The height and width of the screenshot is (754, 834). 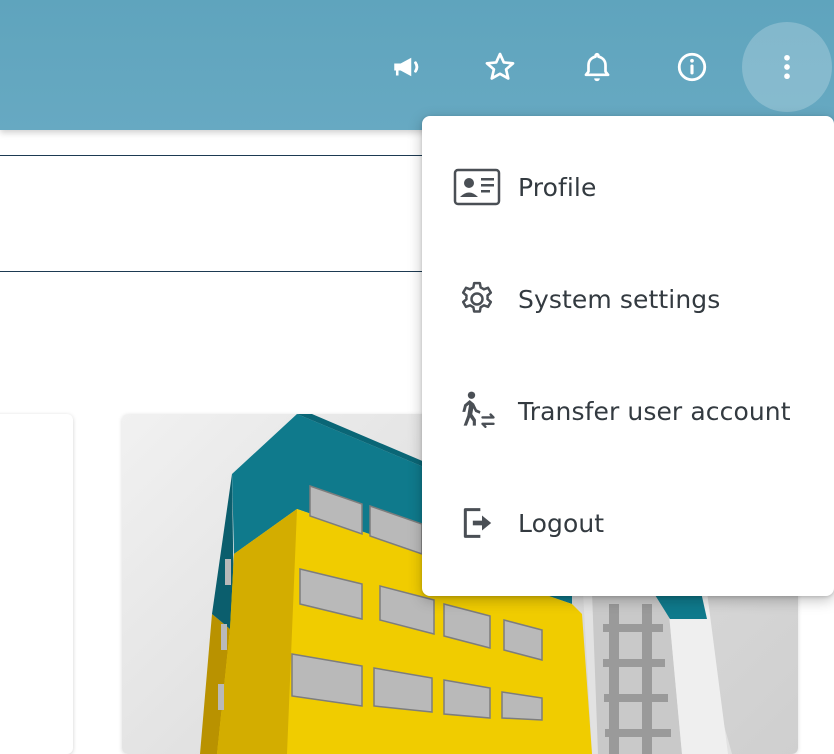 What do you see at coordinates (477, 297) in the screenshot?
I see `gear-icon` at bounding box center [477, 297].